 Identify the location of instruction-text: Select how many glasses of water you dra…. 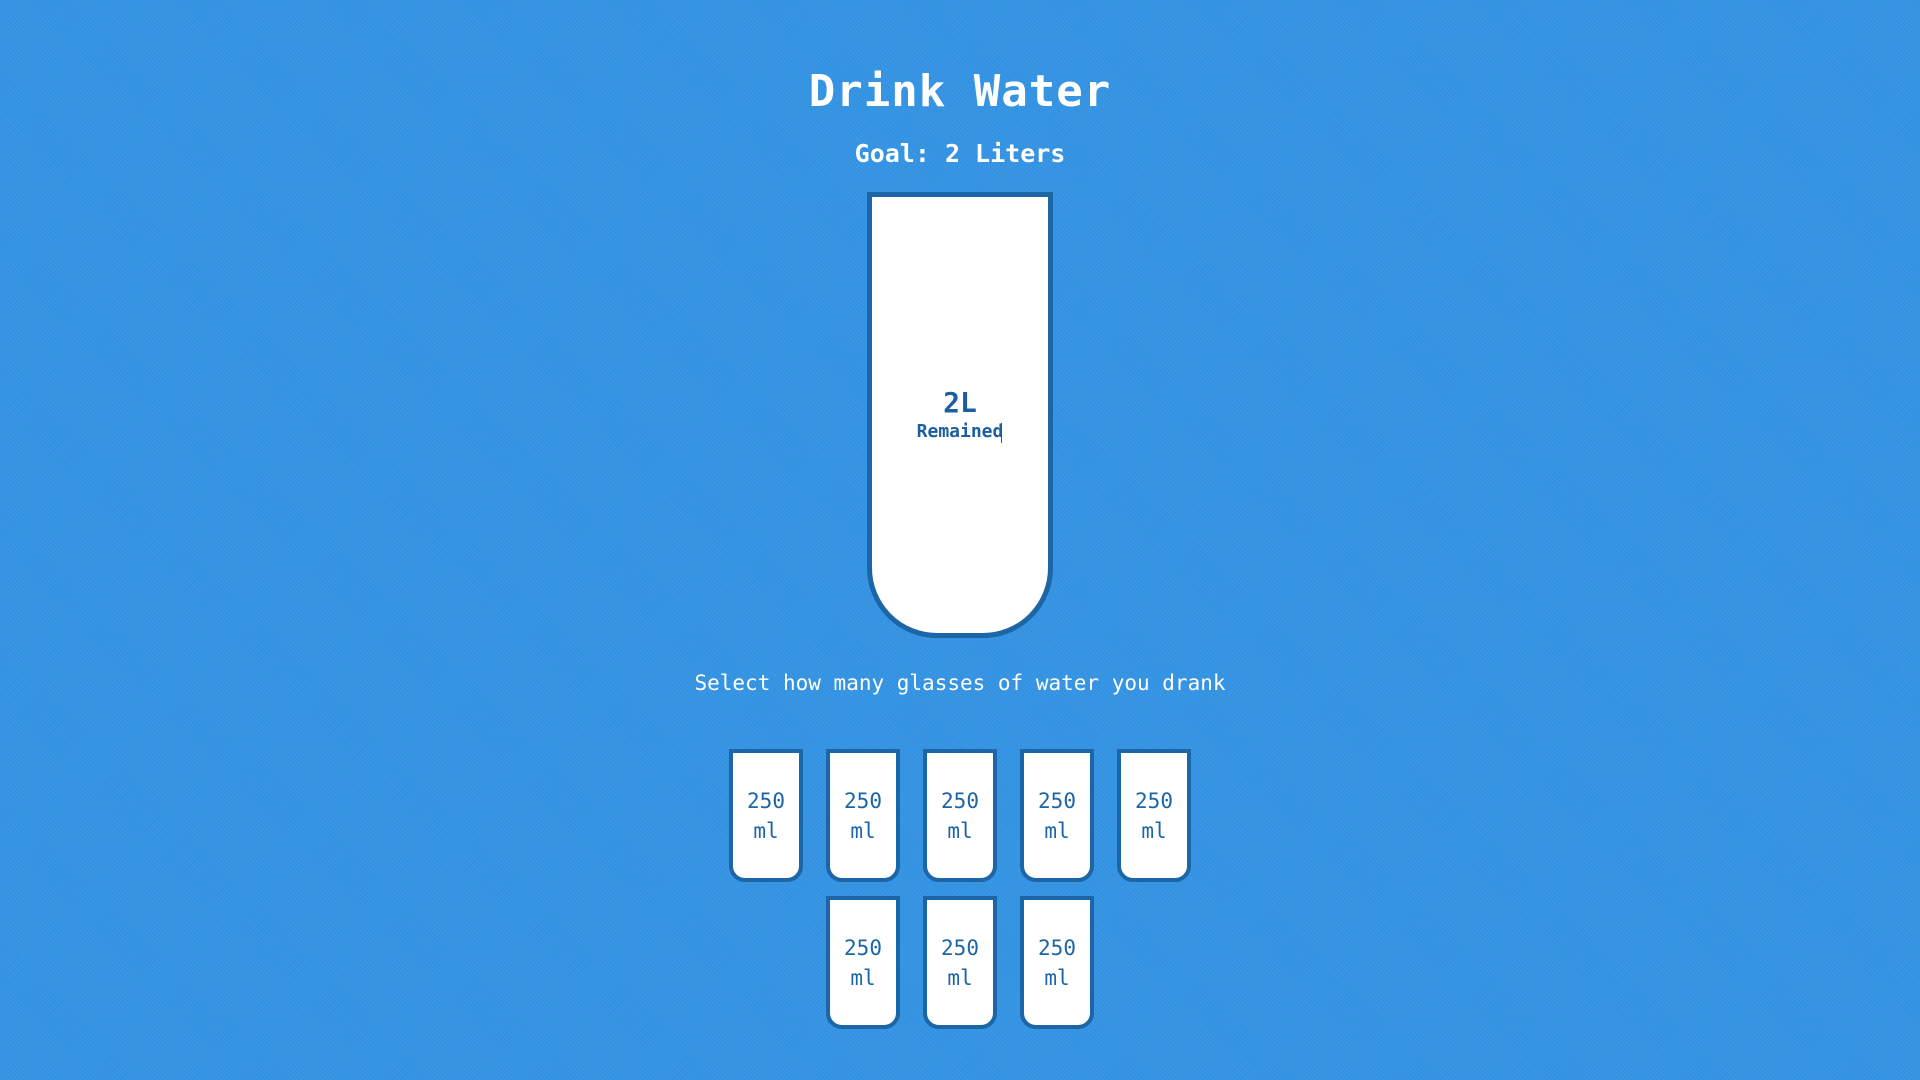
(960, 683).